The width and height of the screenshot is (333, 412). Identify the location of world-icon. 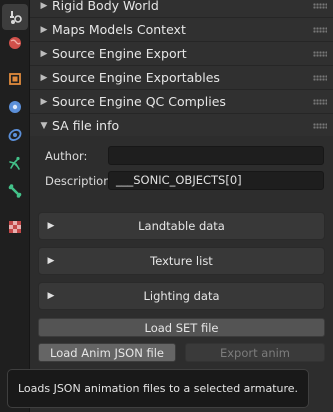
(15, 43).